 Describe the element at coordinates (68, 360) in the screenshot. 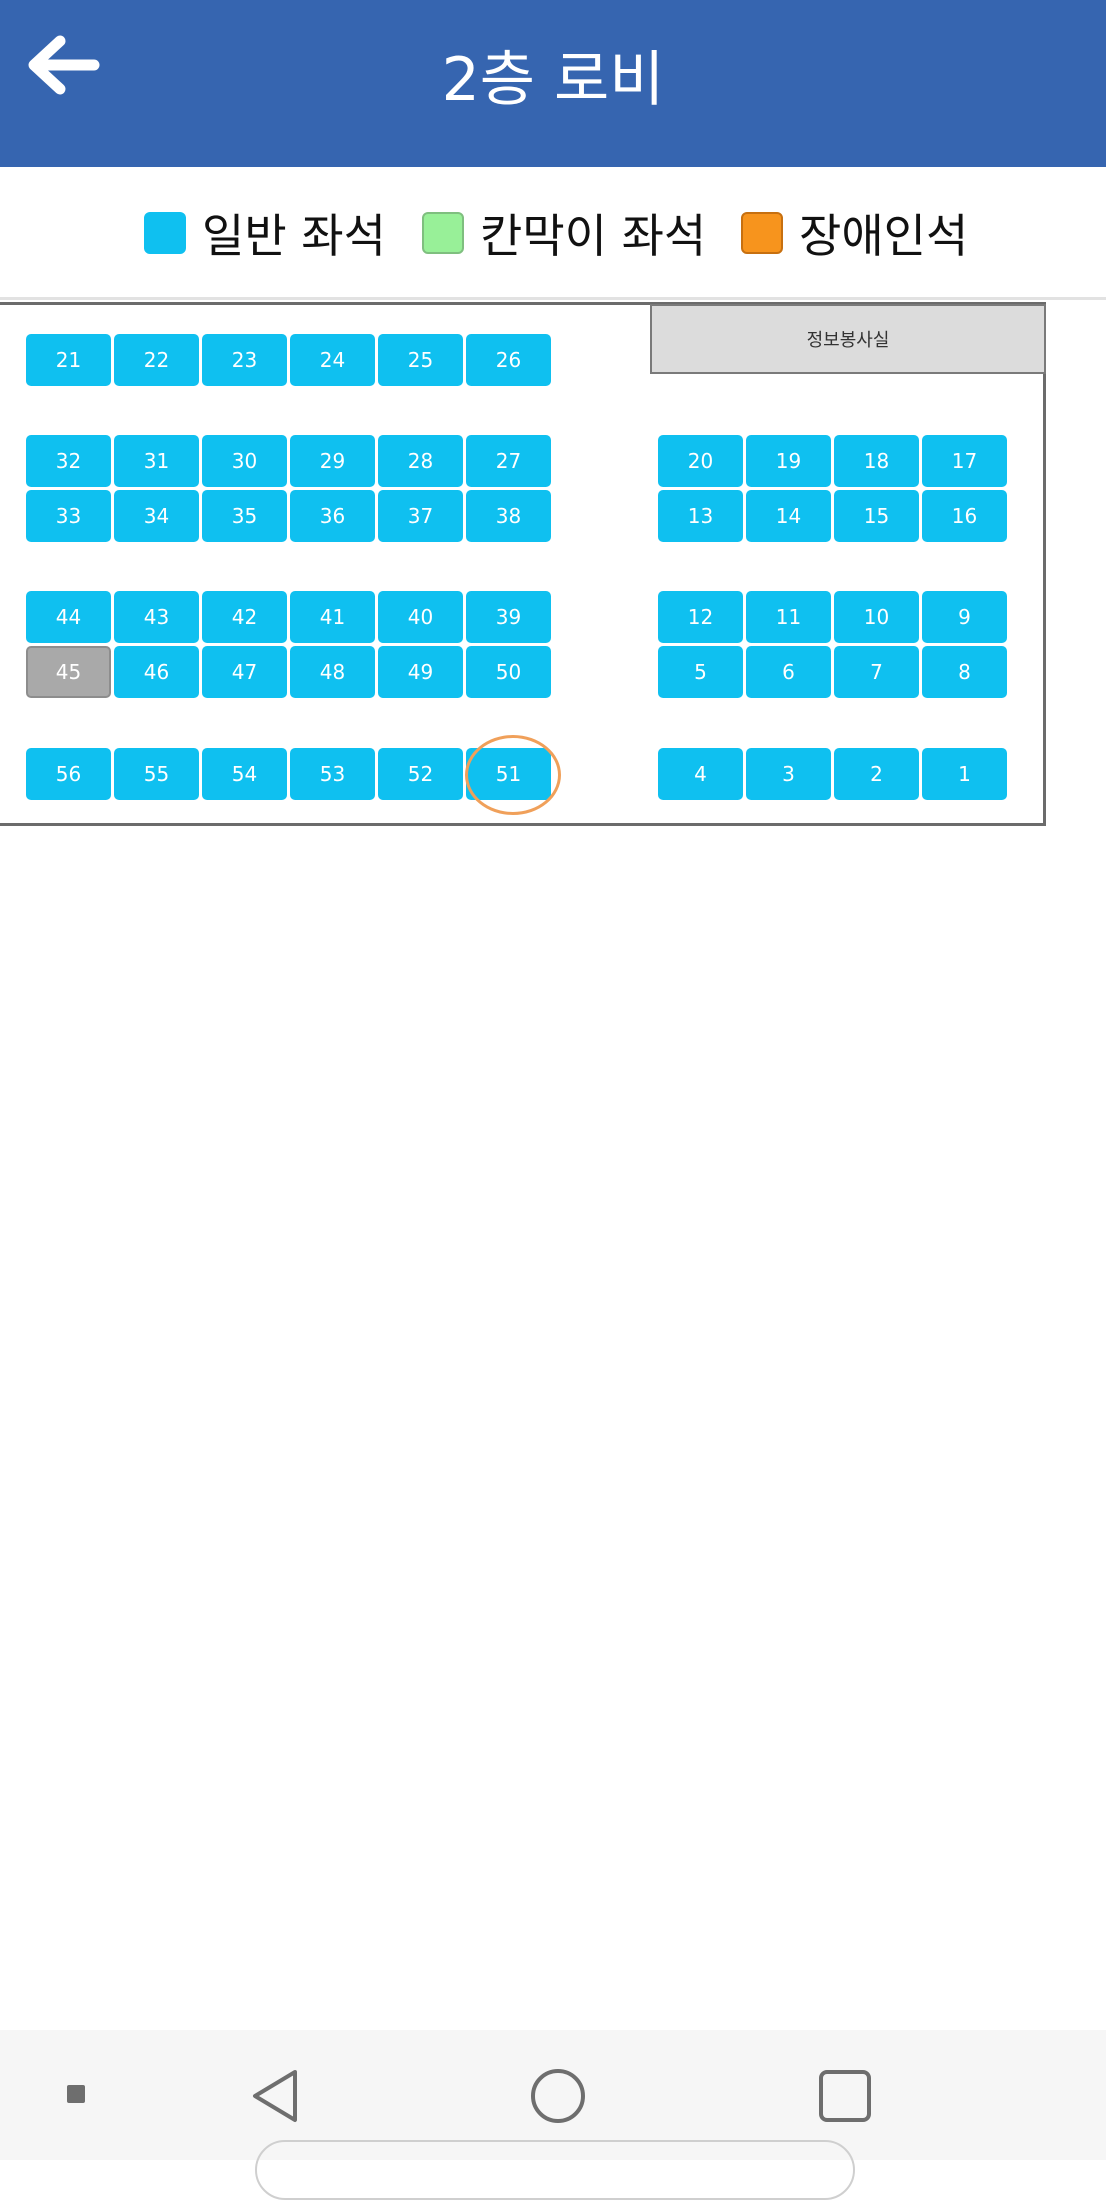

I see `seat-21: 21` at that location.